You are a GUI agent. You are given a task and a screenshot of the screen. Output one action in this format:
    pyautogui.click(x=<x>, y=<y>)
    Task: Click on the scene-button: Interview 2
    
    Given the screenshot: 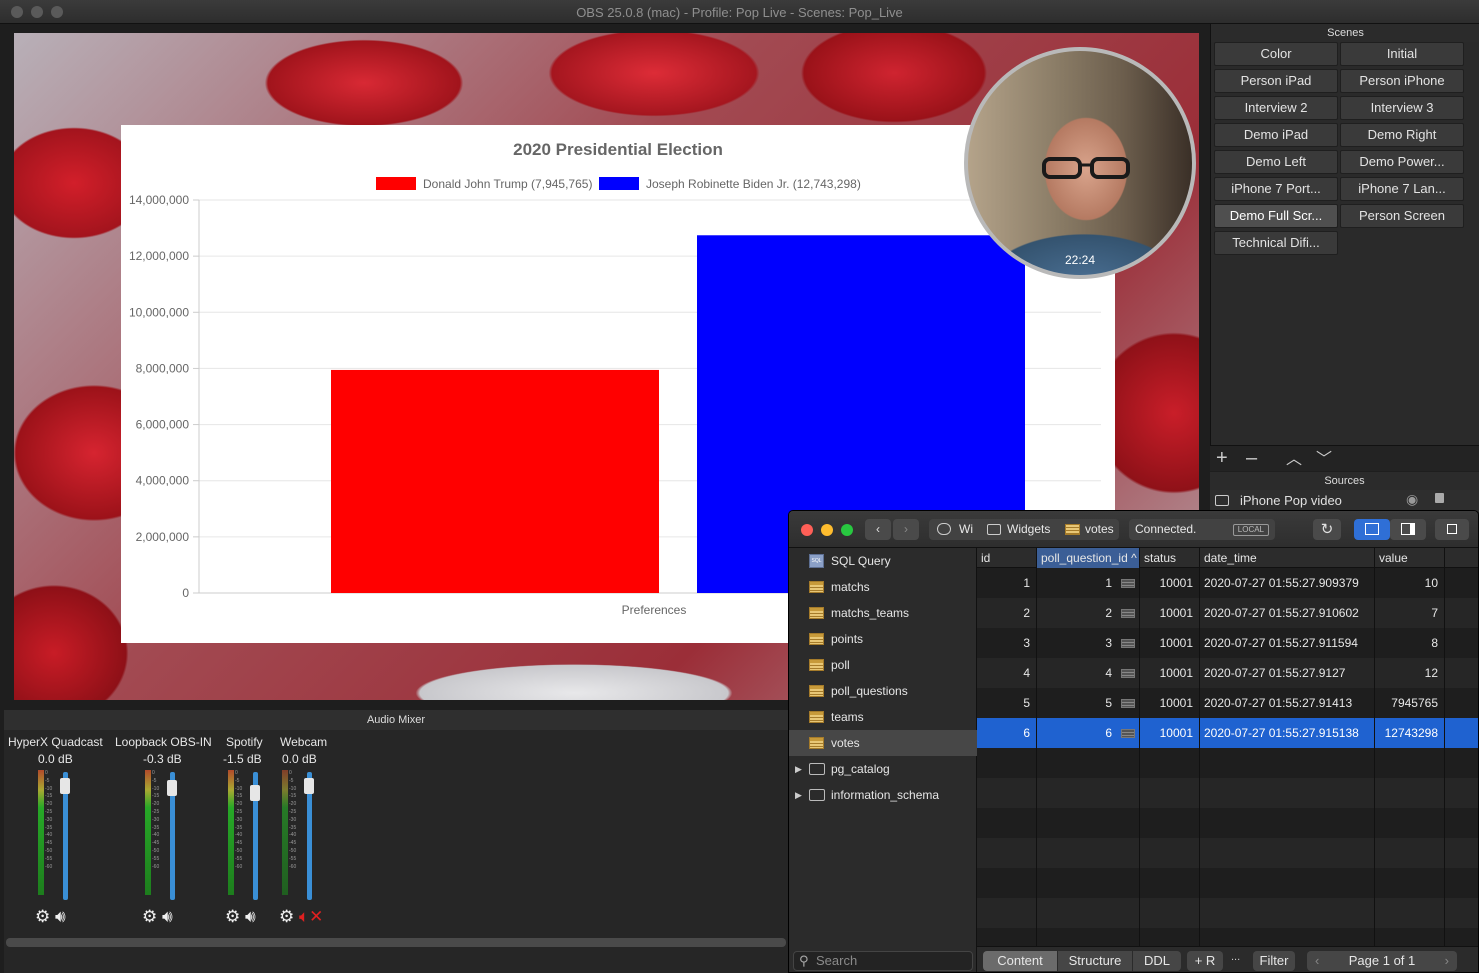 What is the action you would take?
    pyautogui.click(x=1276, y=108)
    